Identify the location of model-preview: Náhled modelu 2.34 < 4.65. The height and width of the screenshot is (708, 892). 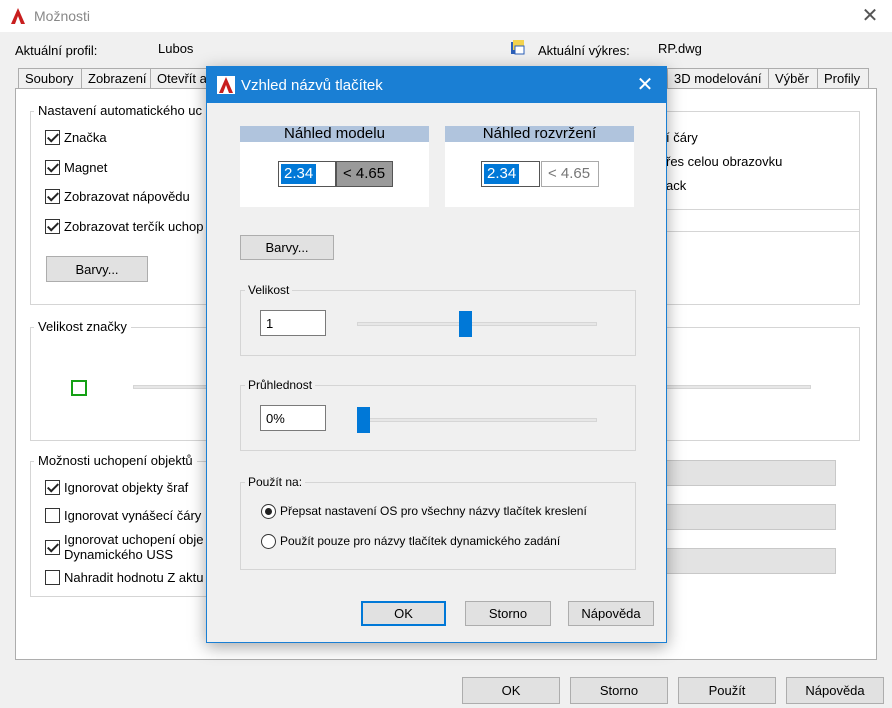
(334, 166).